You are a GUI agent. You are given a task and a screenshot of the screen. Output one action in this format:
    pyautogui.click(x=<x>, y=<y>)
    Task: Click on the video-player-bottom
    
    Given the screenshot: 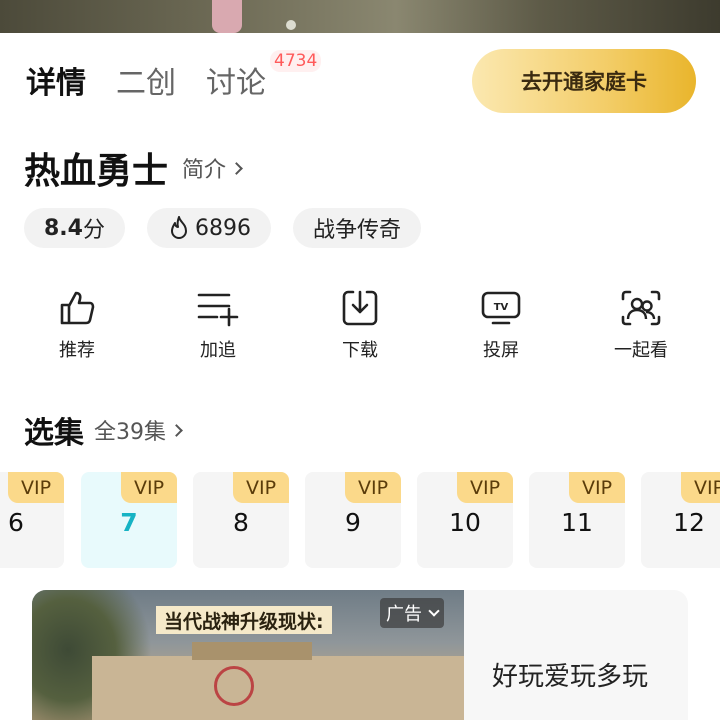 What is the action you would take?
    pyautogui.click(x=360, y=16)
    